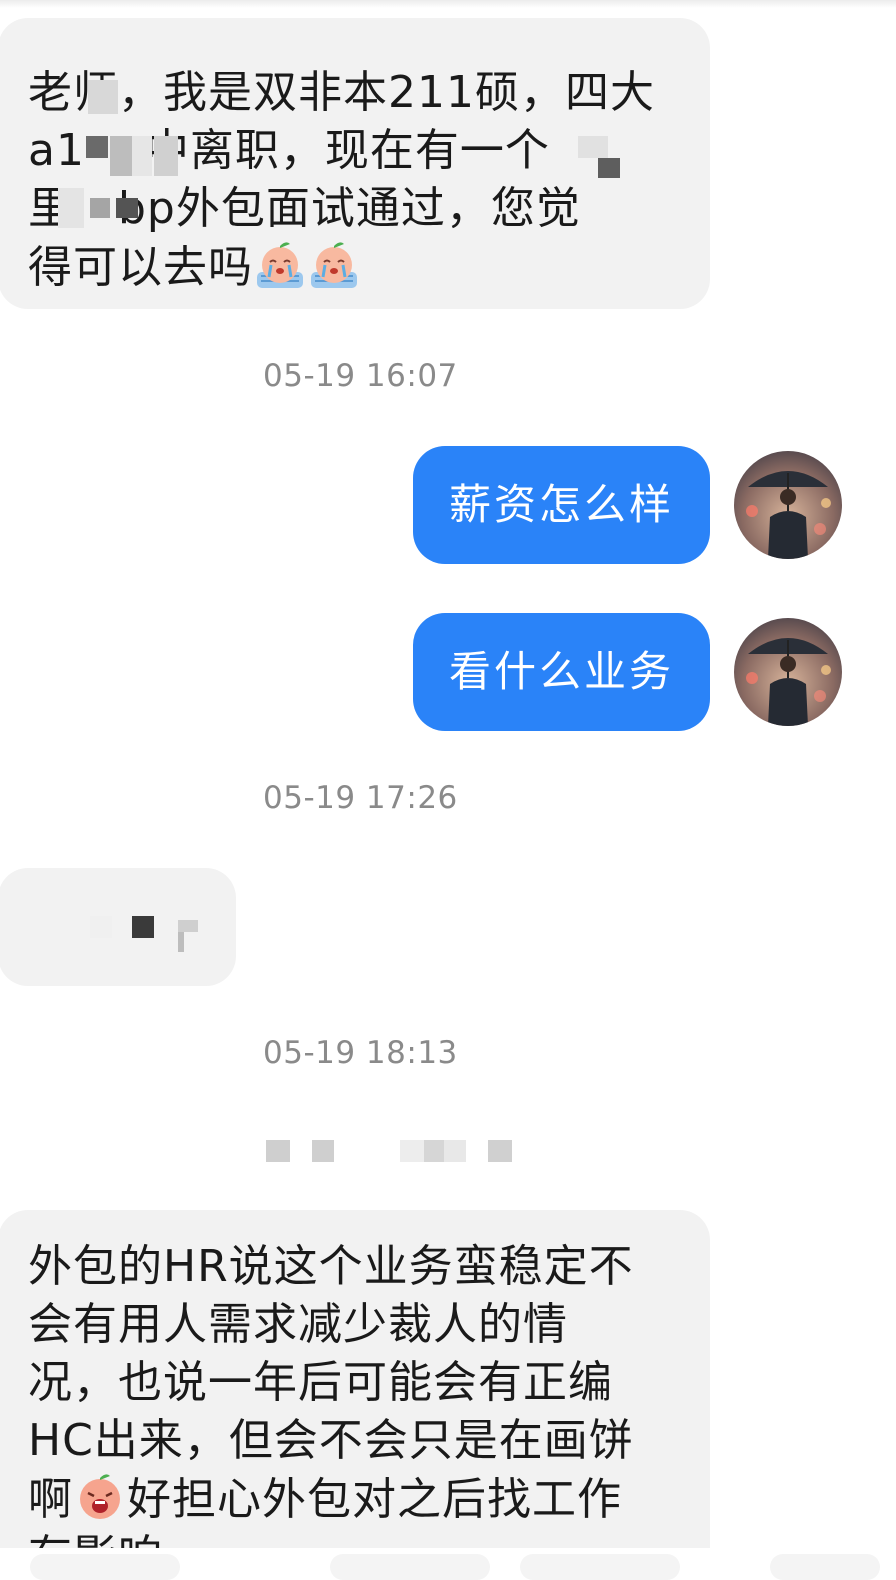 The height and width of the screenshot is (1580, 896). Describe the element at coordinates (100, 1496) in the screenshot. I see `screaming-peach-emoji-icon` at that location.